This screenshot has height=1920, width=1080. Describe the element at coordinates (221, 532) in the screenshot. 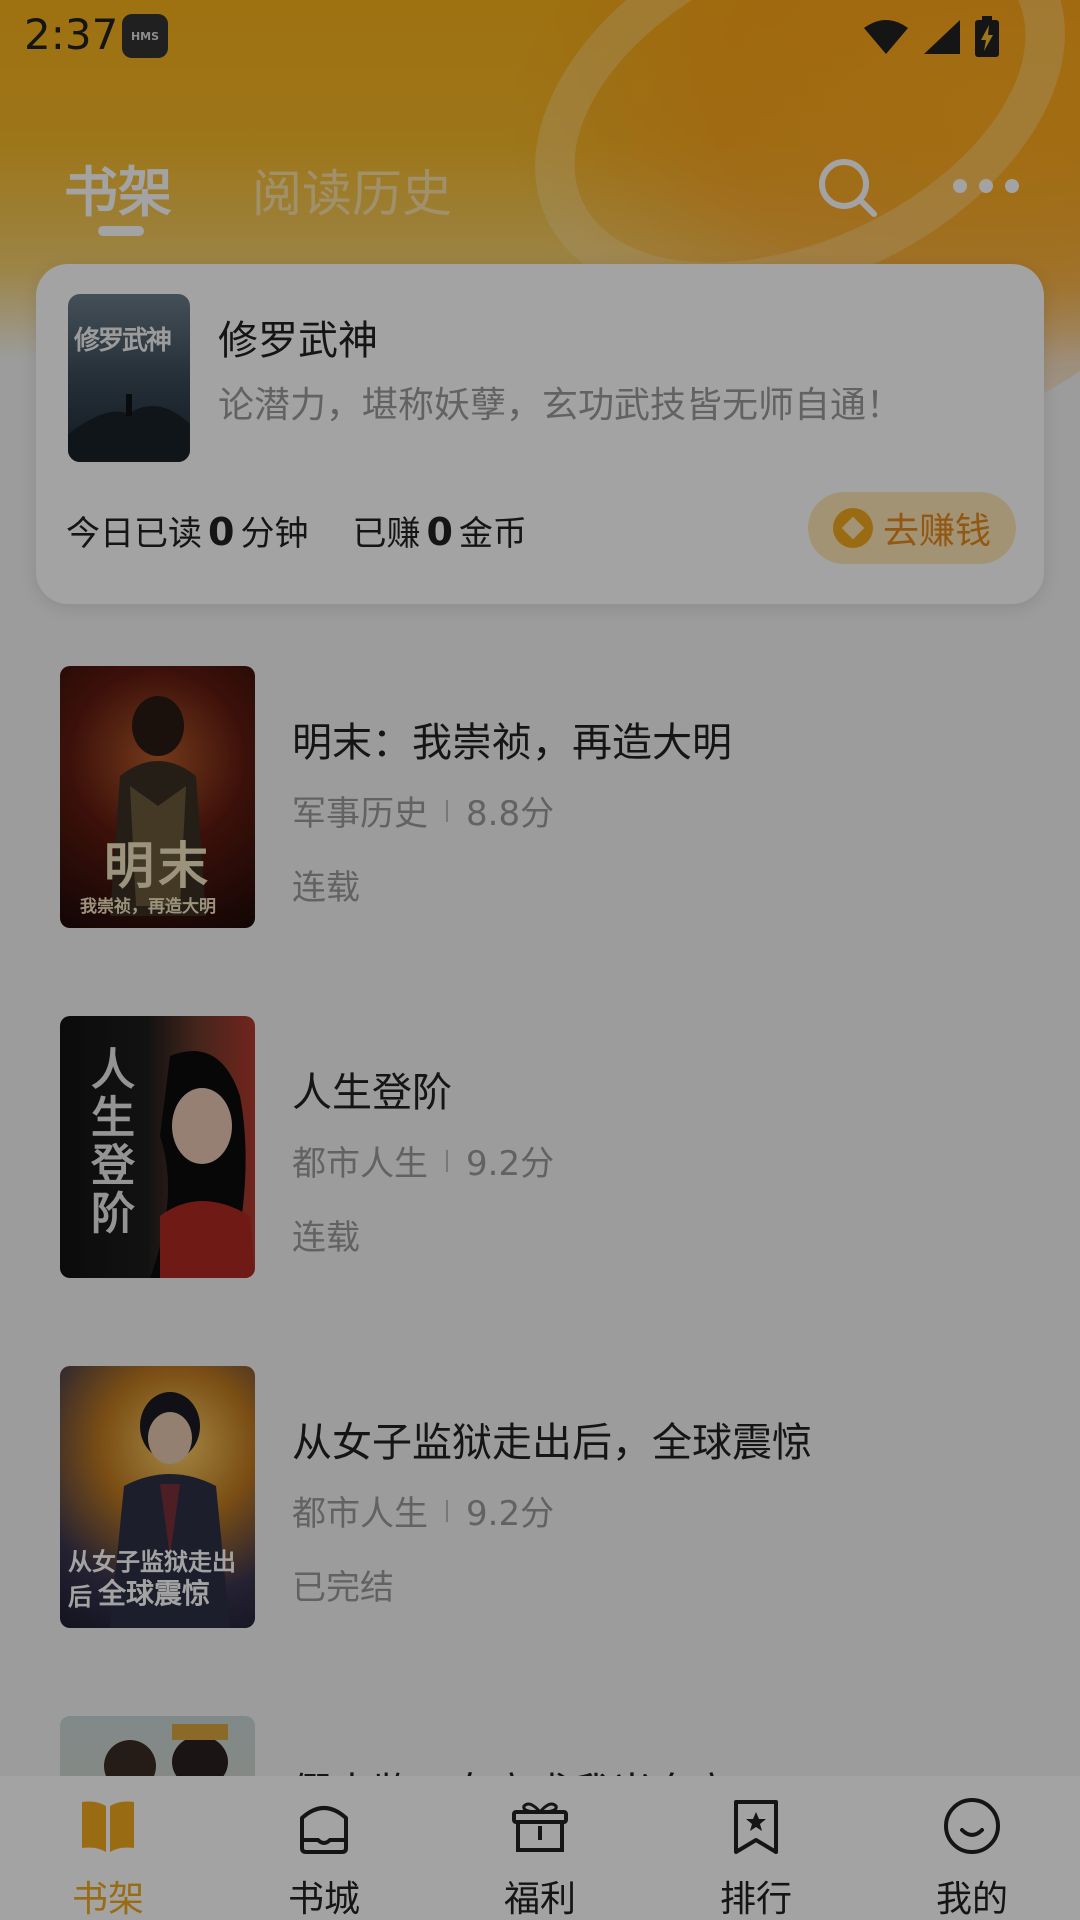

I see `read-minutes-value: 0` at that location.